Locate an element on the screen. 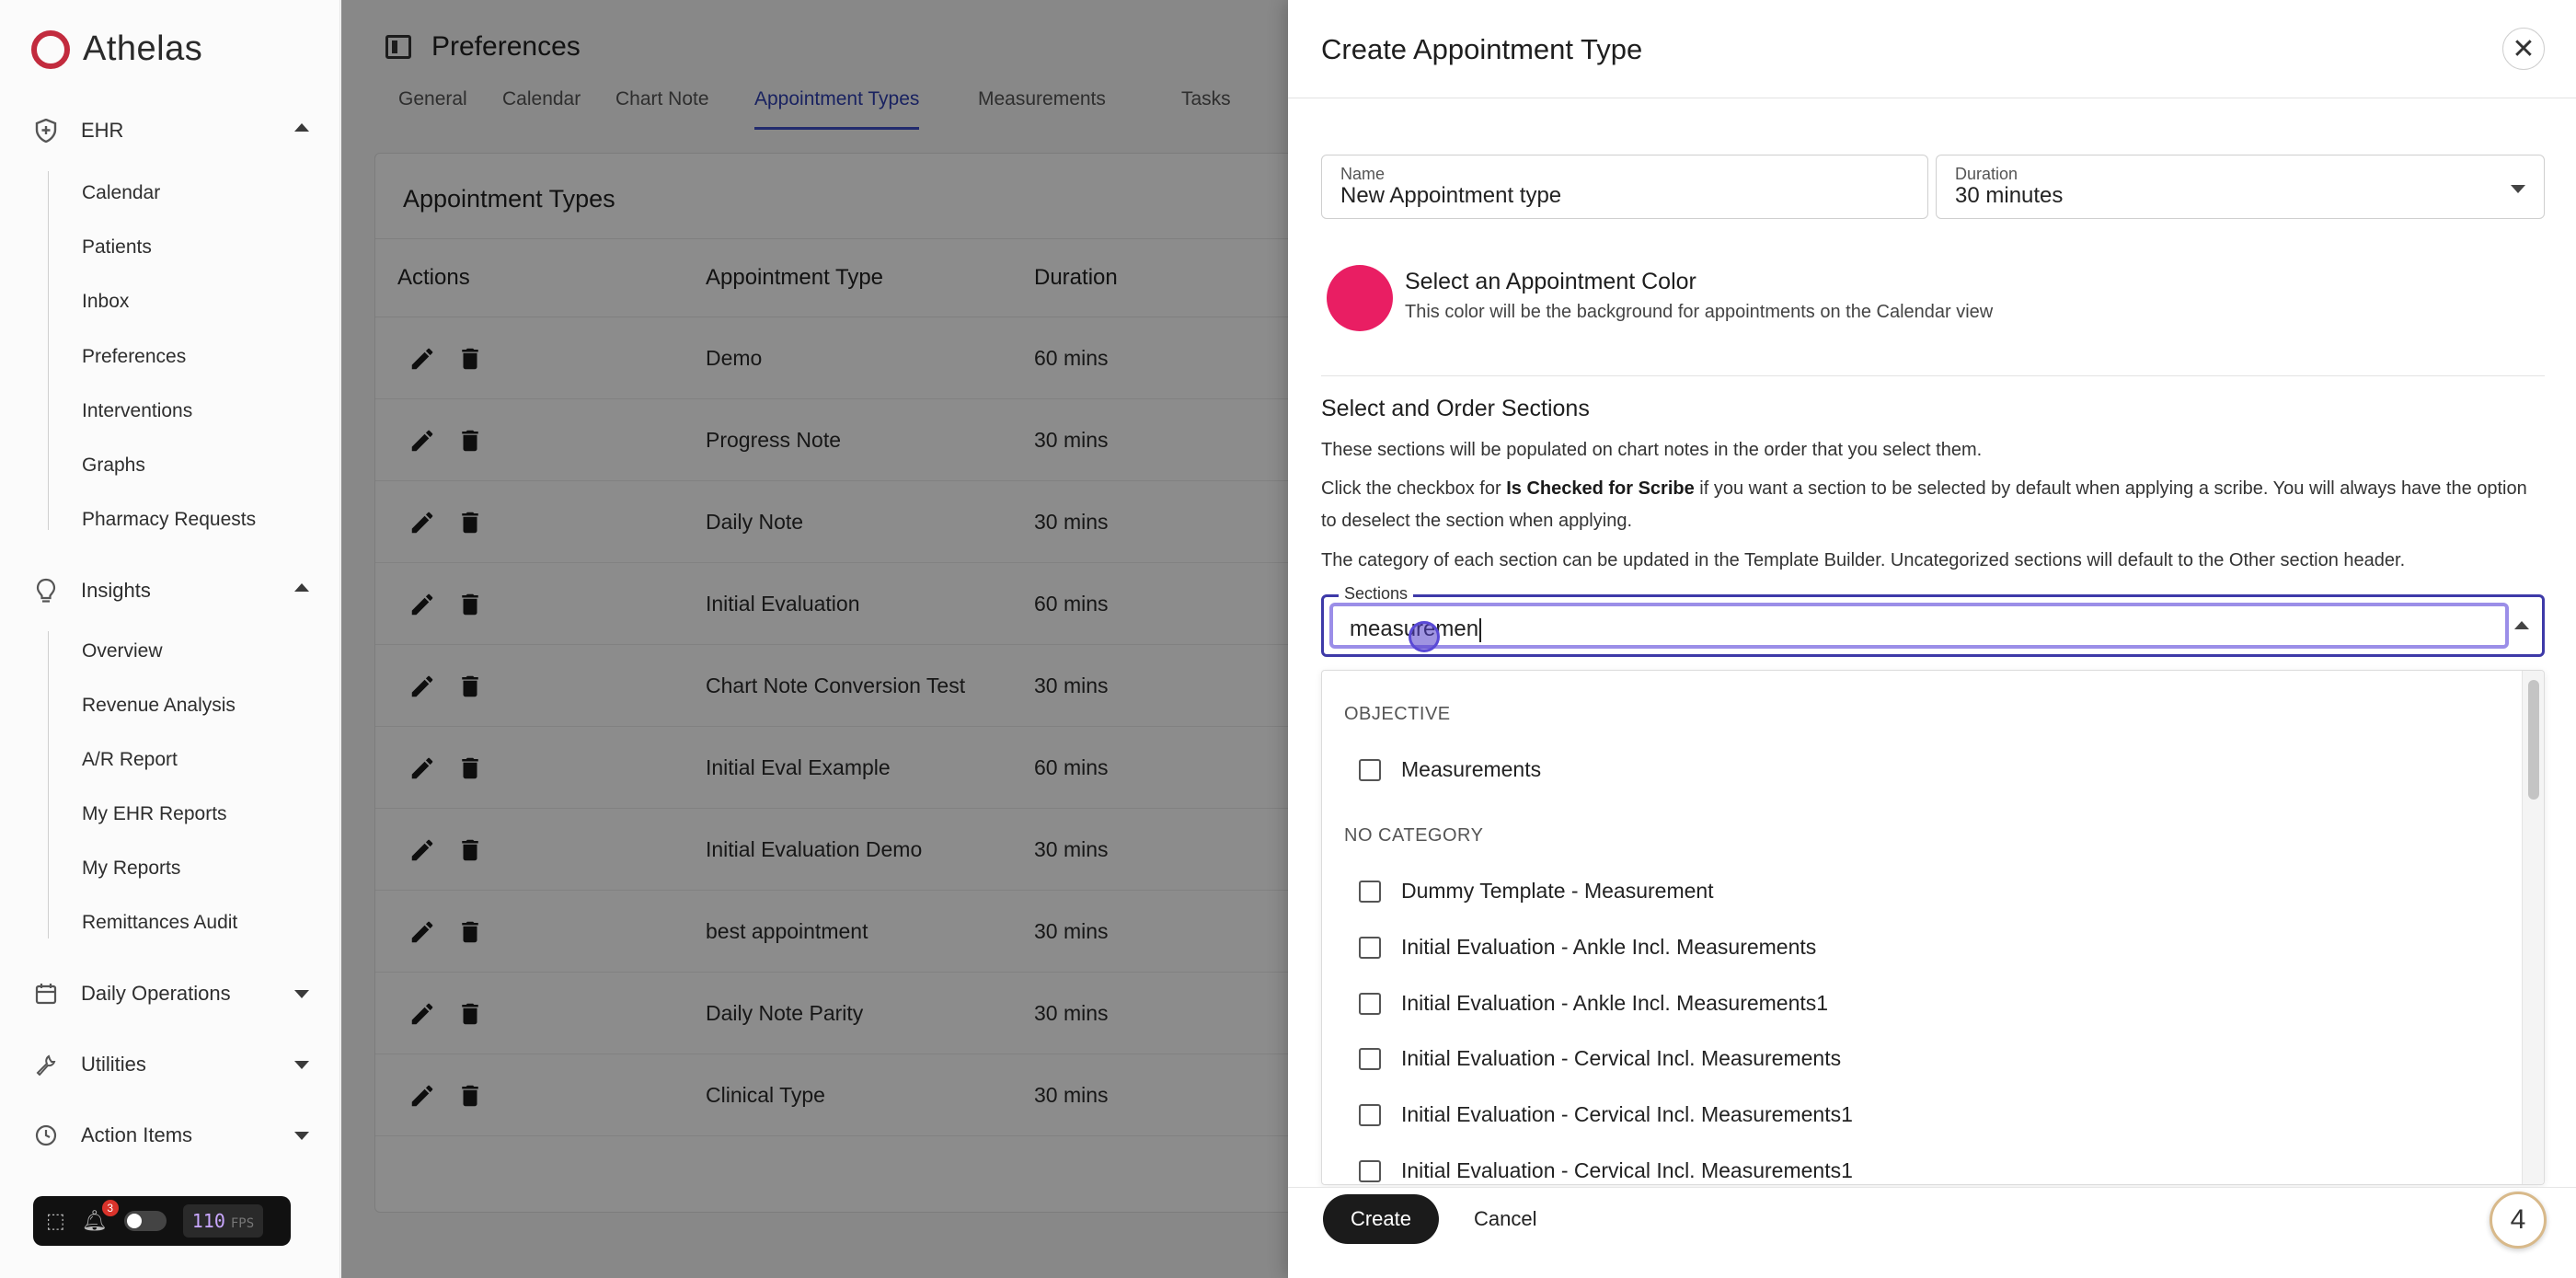 The image size is (2576, 1278). duration-select-label: Duration is located at coordinates (1986, 174).